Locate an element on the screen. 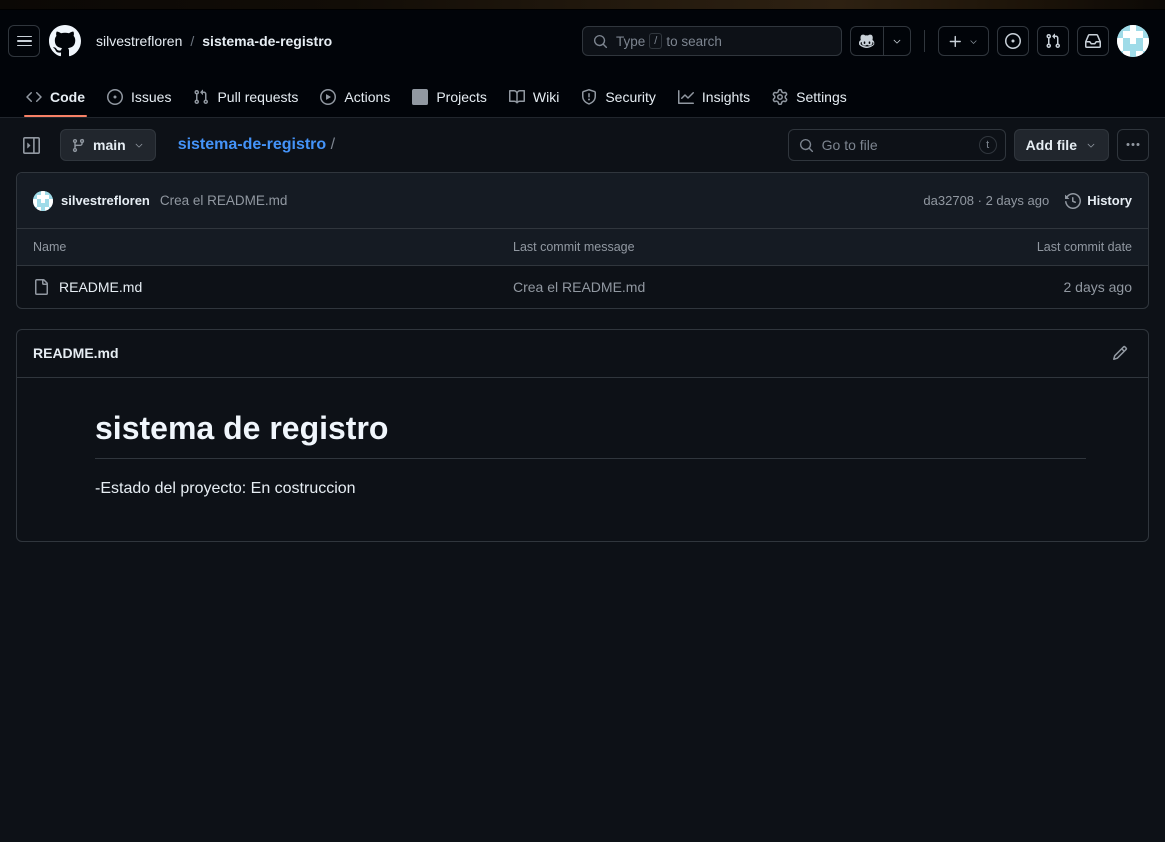  commit-sha-and-time: da32708 · 2 days ago is located at coordinates (986, 200).